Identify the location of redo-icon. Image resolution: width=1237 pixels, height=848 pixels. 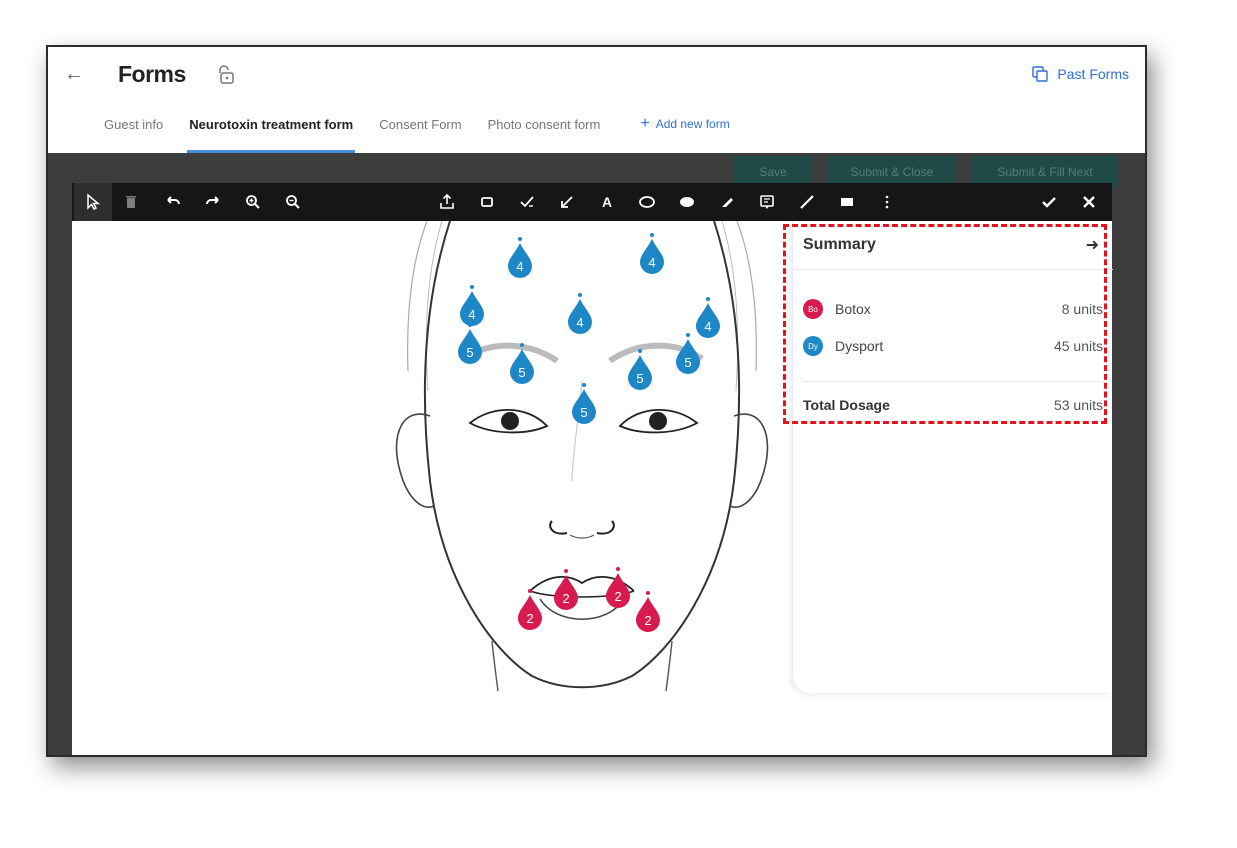
(213, 202).